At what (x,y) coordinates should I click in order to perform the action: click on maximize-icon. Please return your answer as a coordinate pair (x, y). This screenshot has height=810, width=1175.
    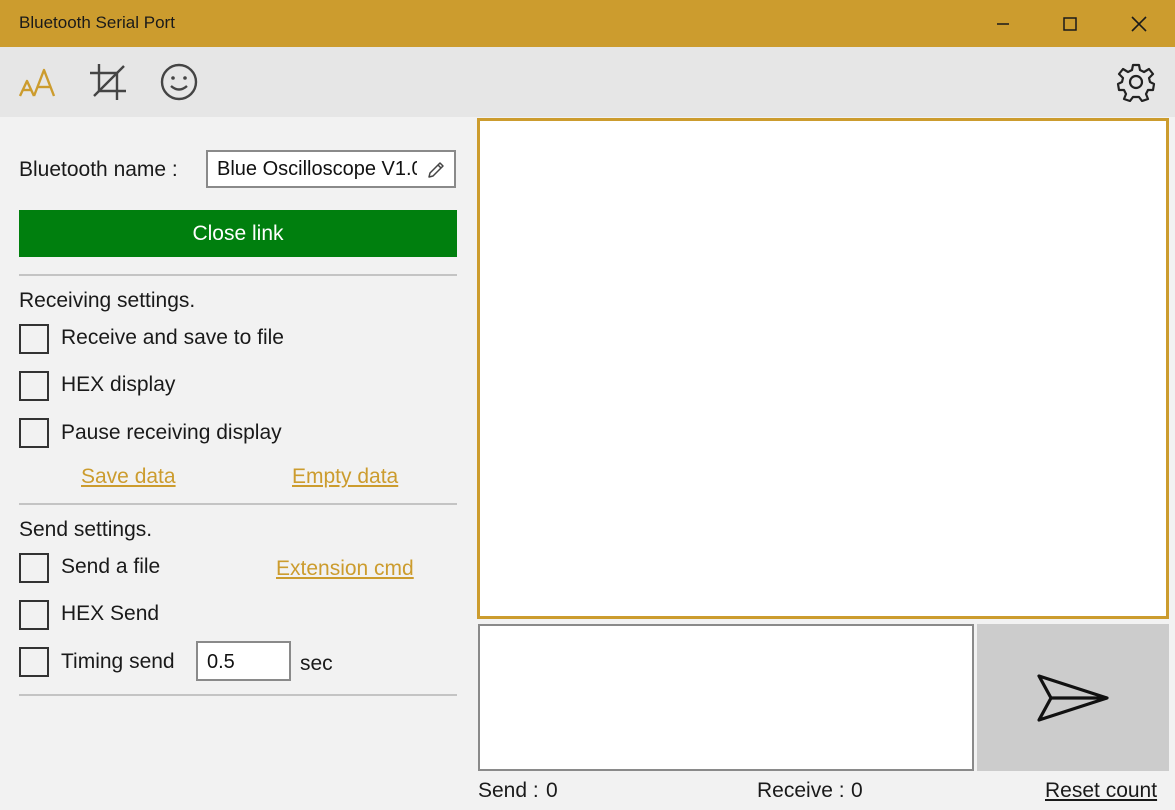
    Looking at the image, I should click on (1069, 23).